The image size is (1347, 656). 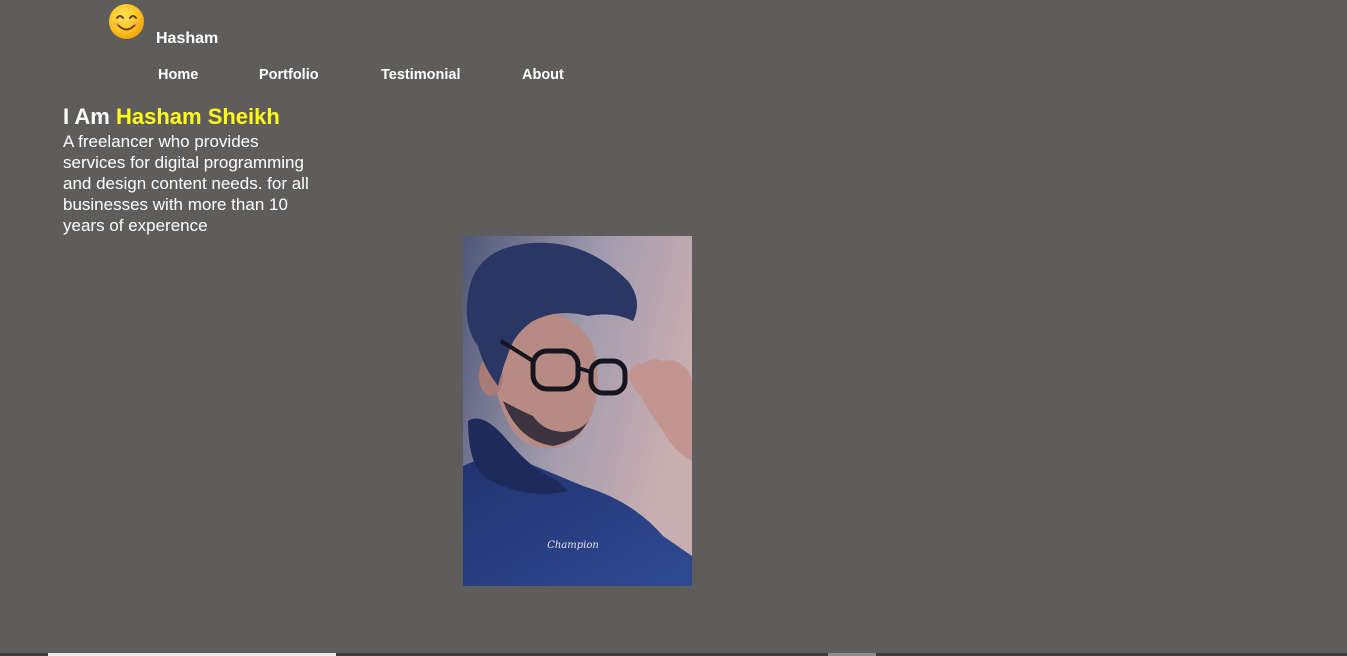 What do you see at coordinates (187, 39) in the screenshot?
I see `brand-name: Hasham` at bounding box center [187, 39].